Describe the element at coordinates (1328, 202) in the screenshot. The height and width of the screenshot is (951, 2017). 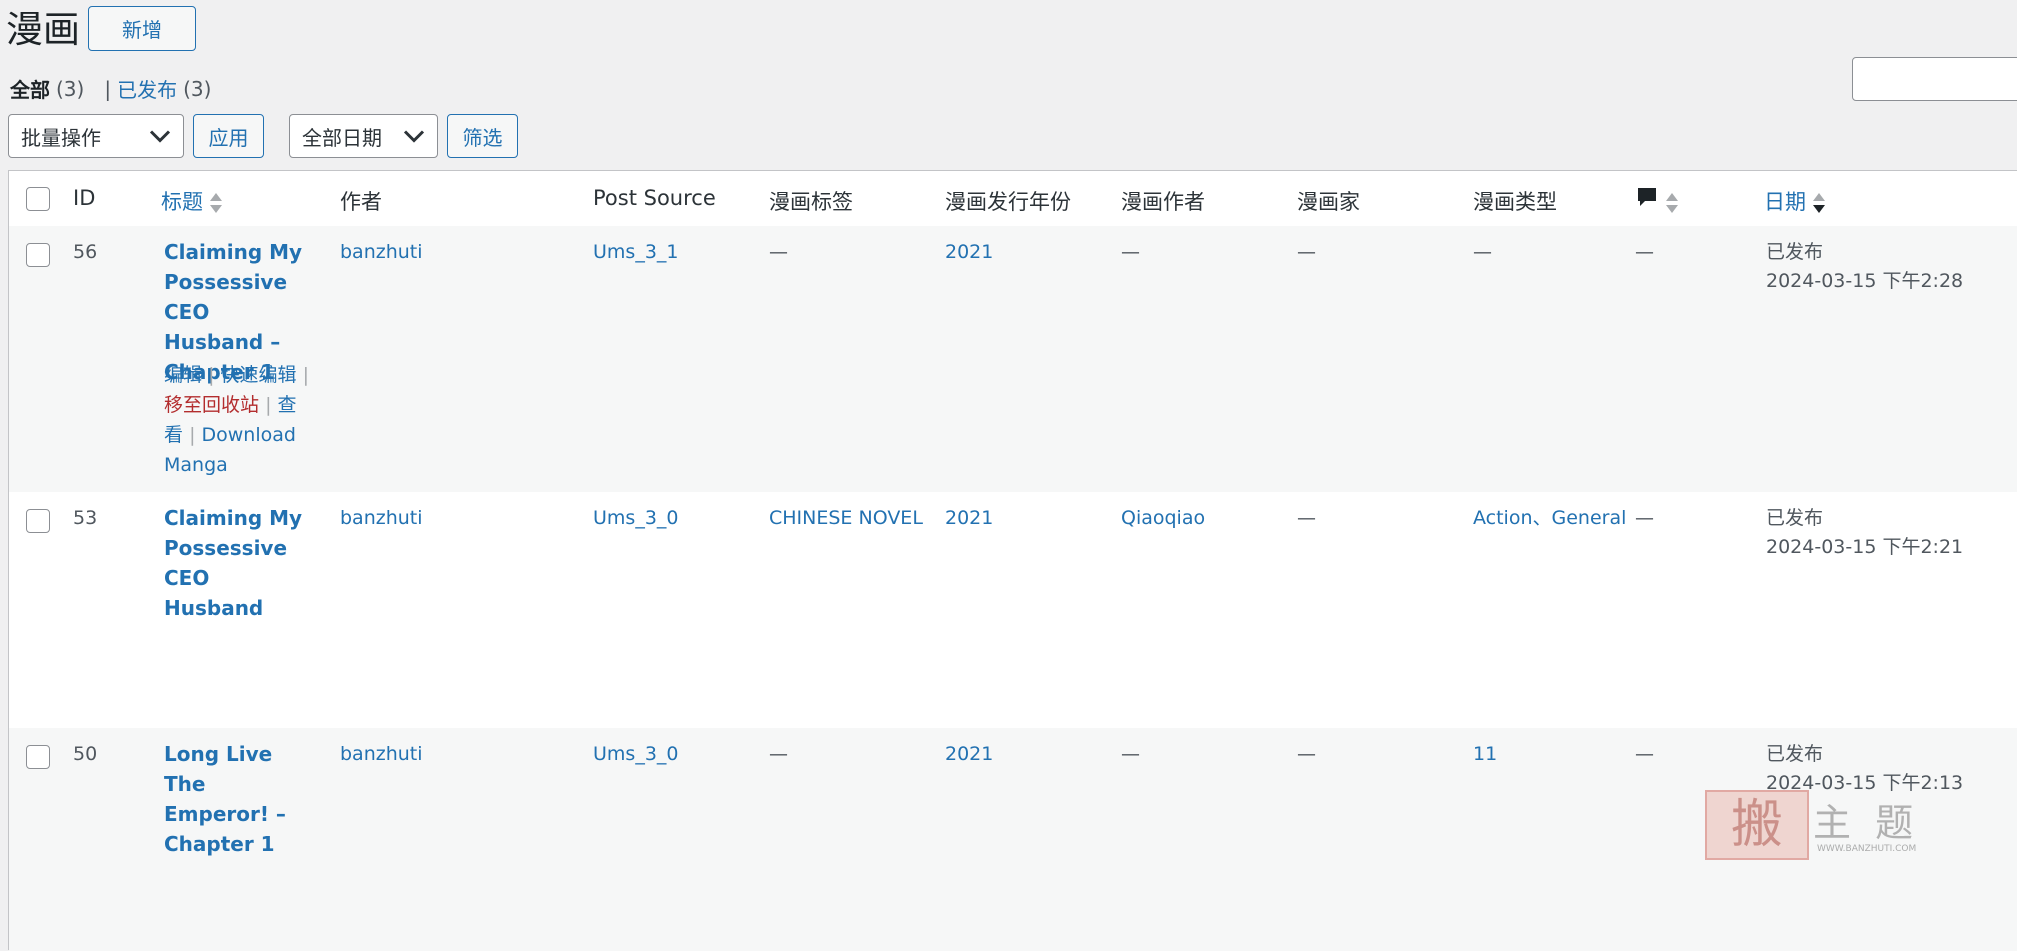
I see `column-artist: 漫画家` at that location.